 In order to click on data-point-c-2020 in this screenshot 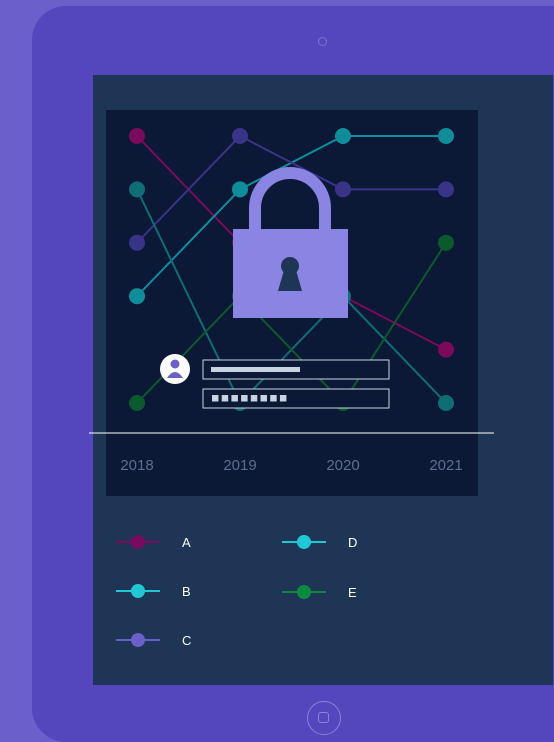, I will do `click(343, 189)`.